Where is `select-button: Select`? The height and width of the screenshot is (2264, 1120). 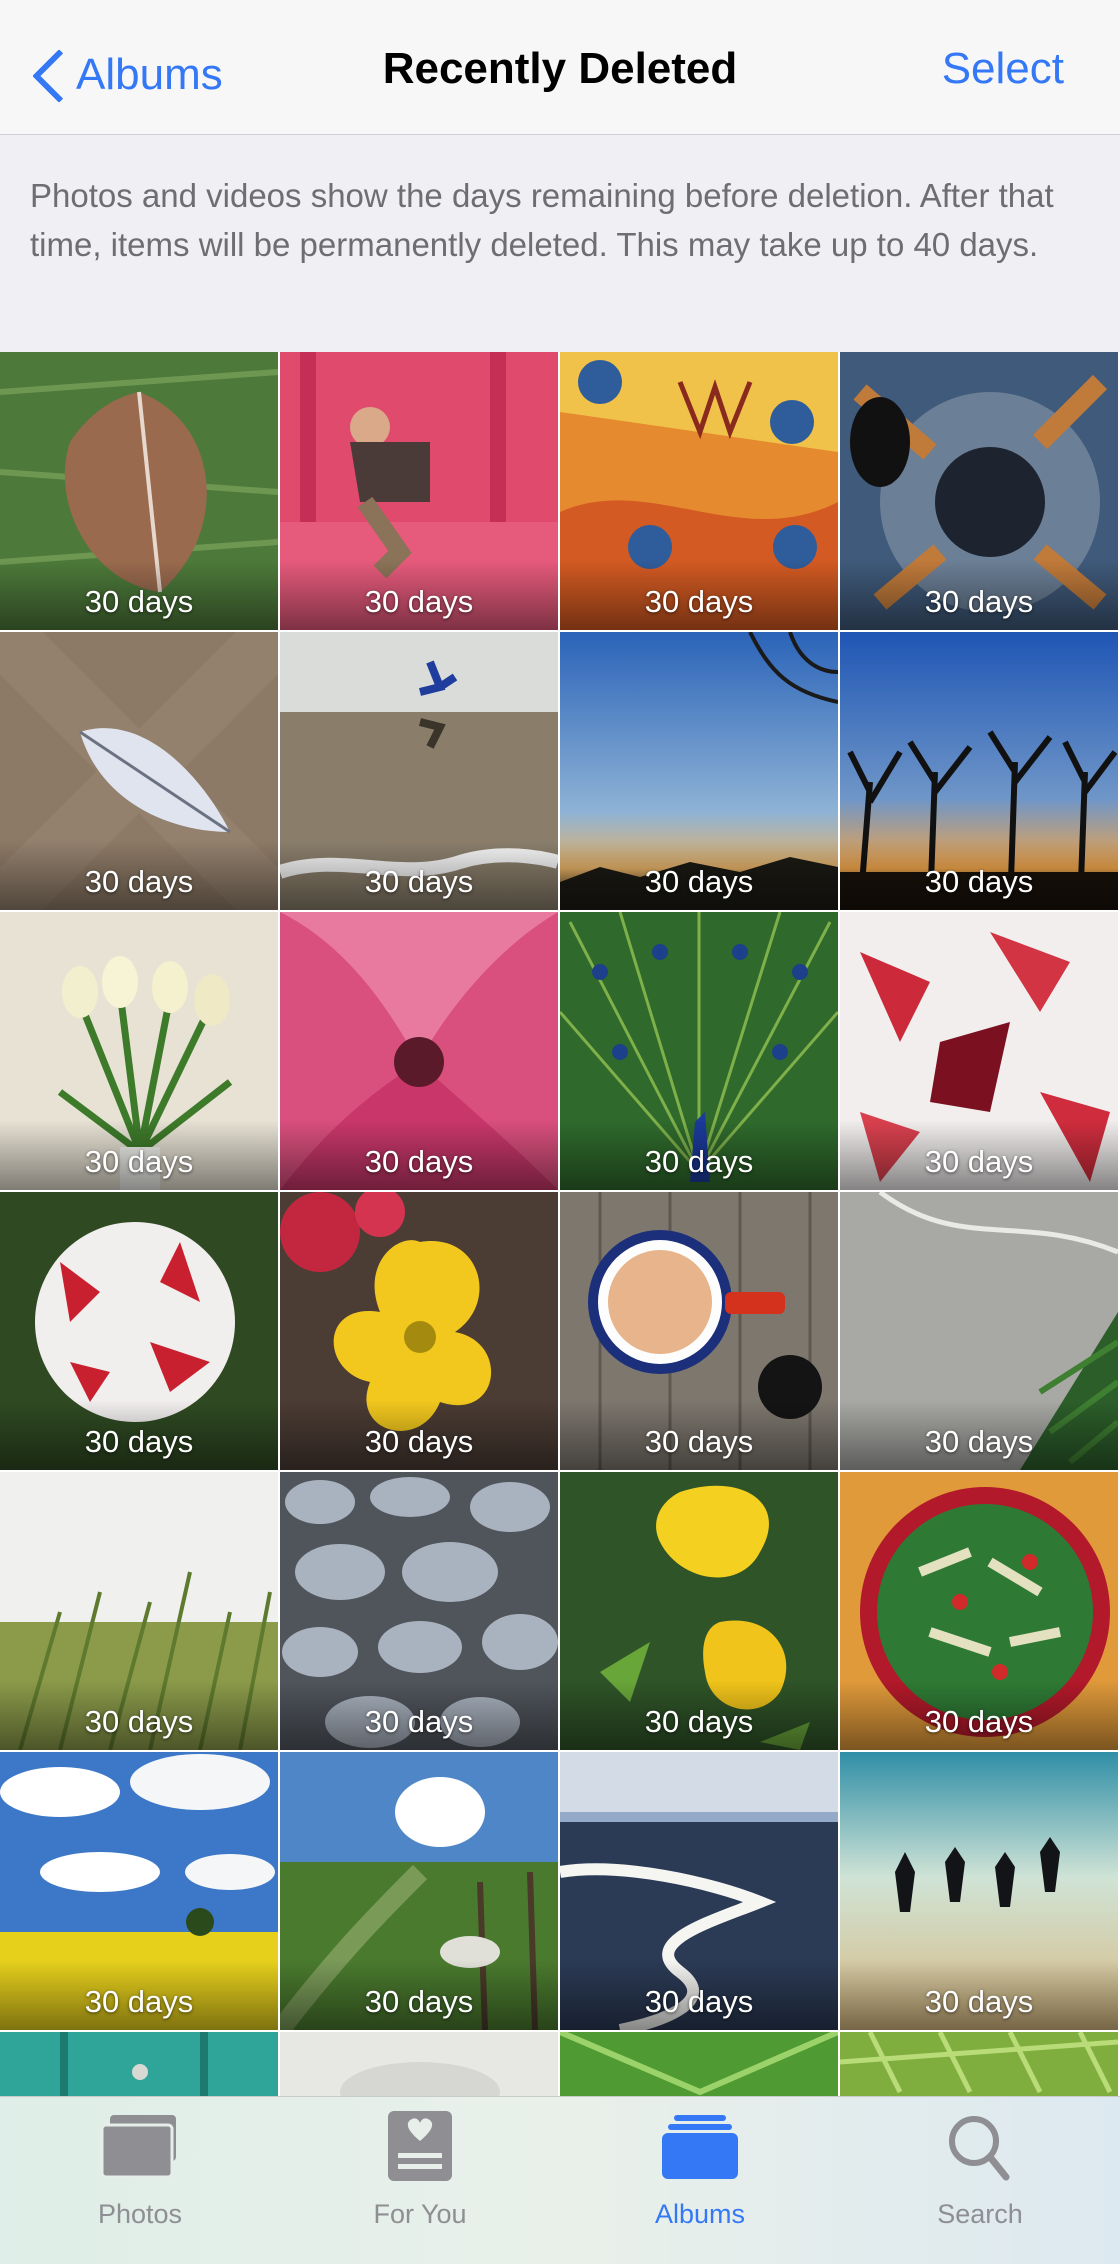
select-button: Select is located at coordinates (1003, 69).